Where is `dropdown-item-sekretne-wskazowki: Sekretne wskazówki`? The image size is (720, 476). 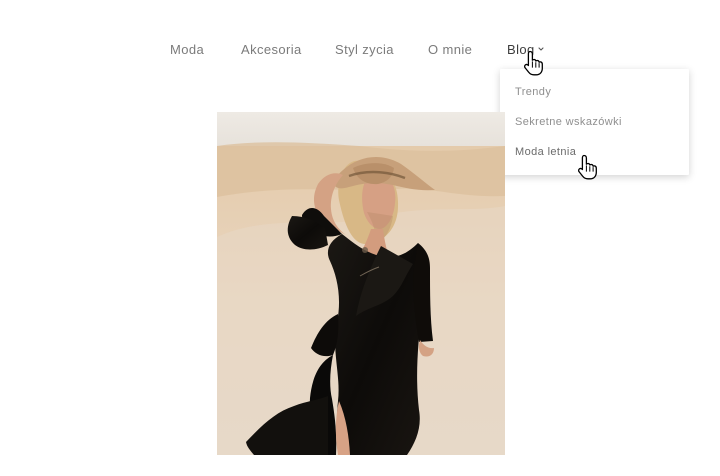
dropdown-item-sekretne-wskazowki: Sekretne wskazówki is located at coordinates (568, 122).